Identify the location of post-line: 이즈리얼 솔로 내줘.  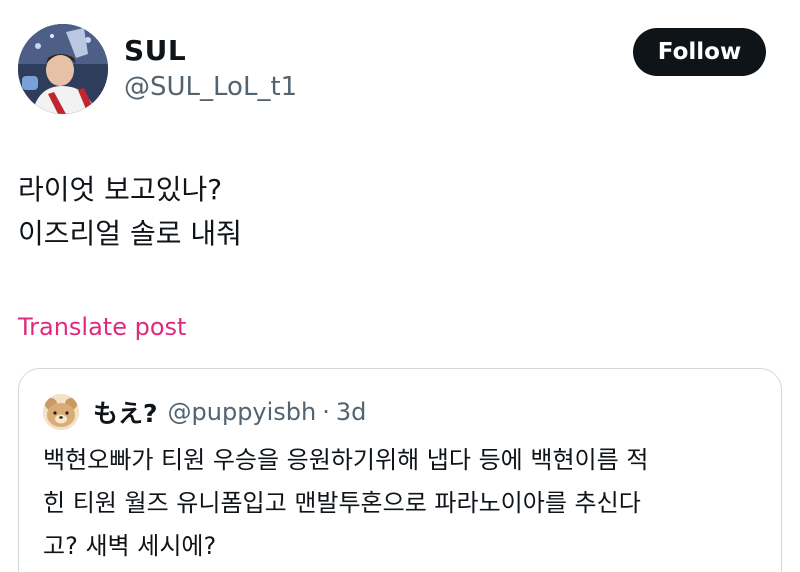
(130, 233).